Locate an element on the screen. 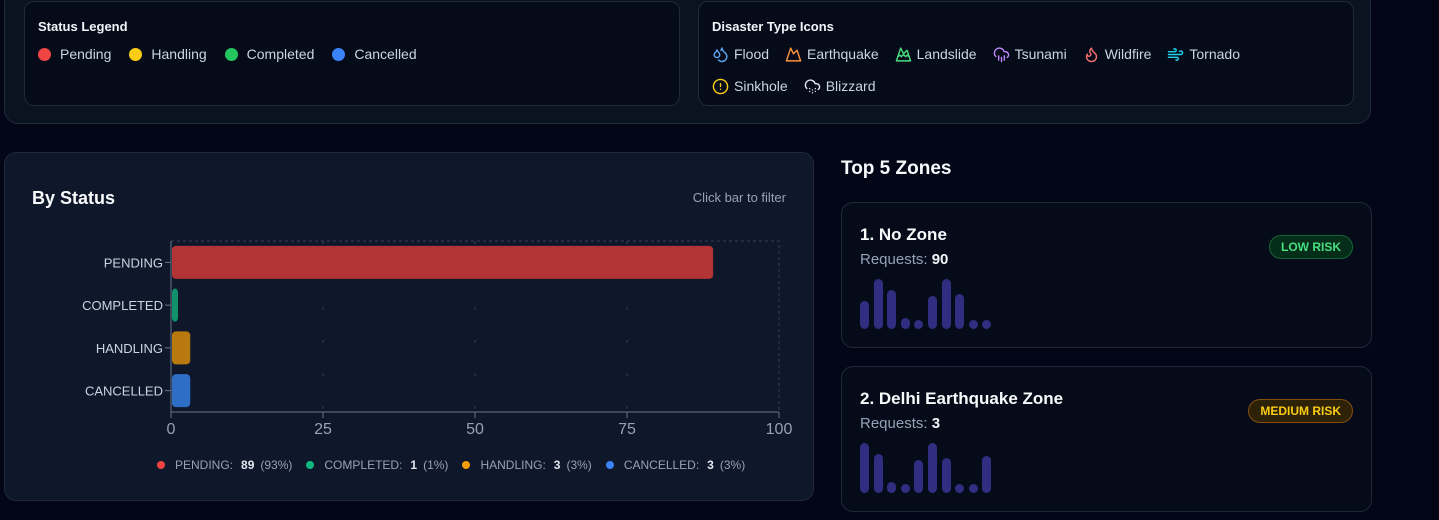 The image size is (1439, 520). bar-completed is located at coordinates (175, 305).